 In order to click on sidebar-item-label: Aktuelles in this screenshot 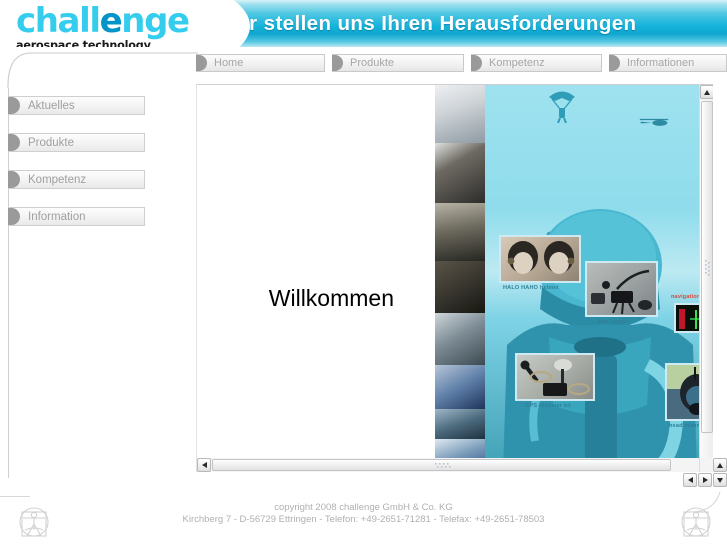, I will do `click(51, 105)`.